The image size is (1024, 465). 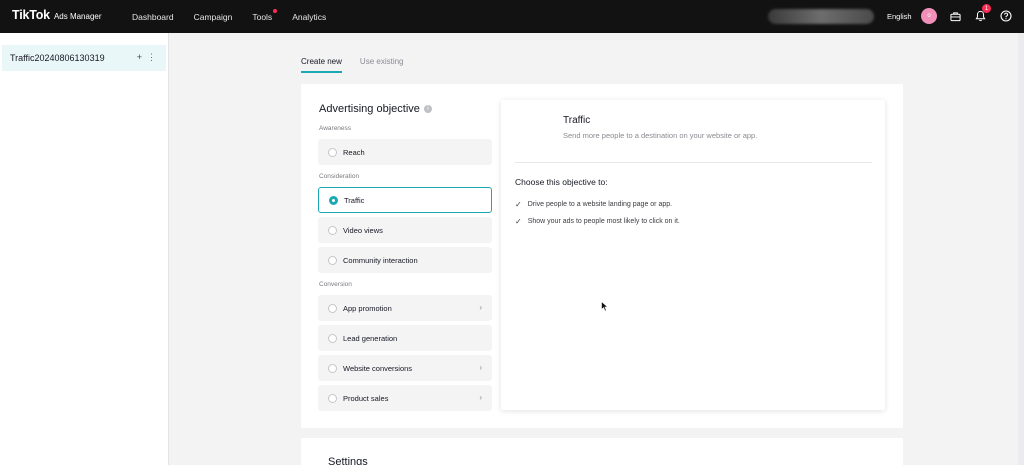 What do you see at coordinates (77, 16) in the screenshot?
I see `logo-subtext: Ads Manager` at bounding box center [77, 16].